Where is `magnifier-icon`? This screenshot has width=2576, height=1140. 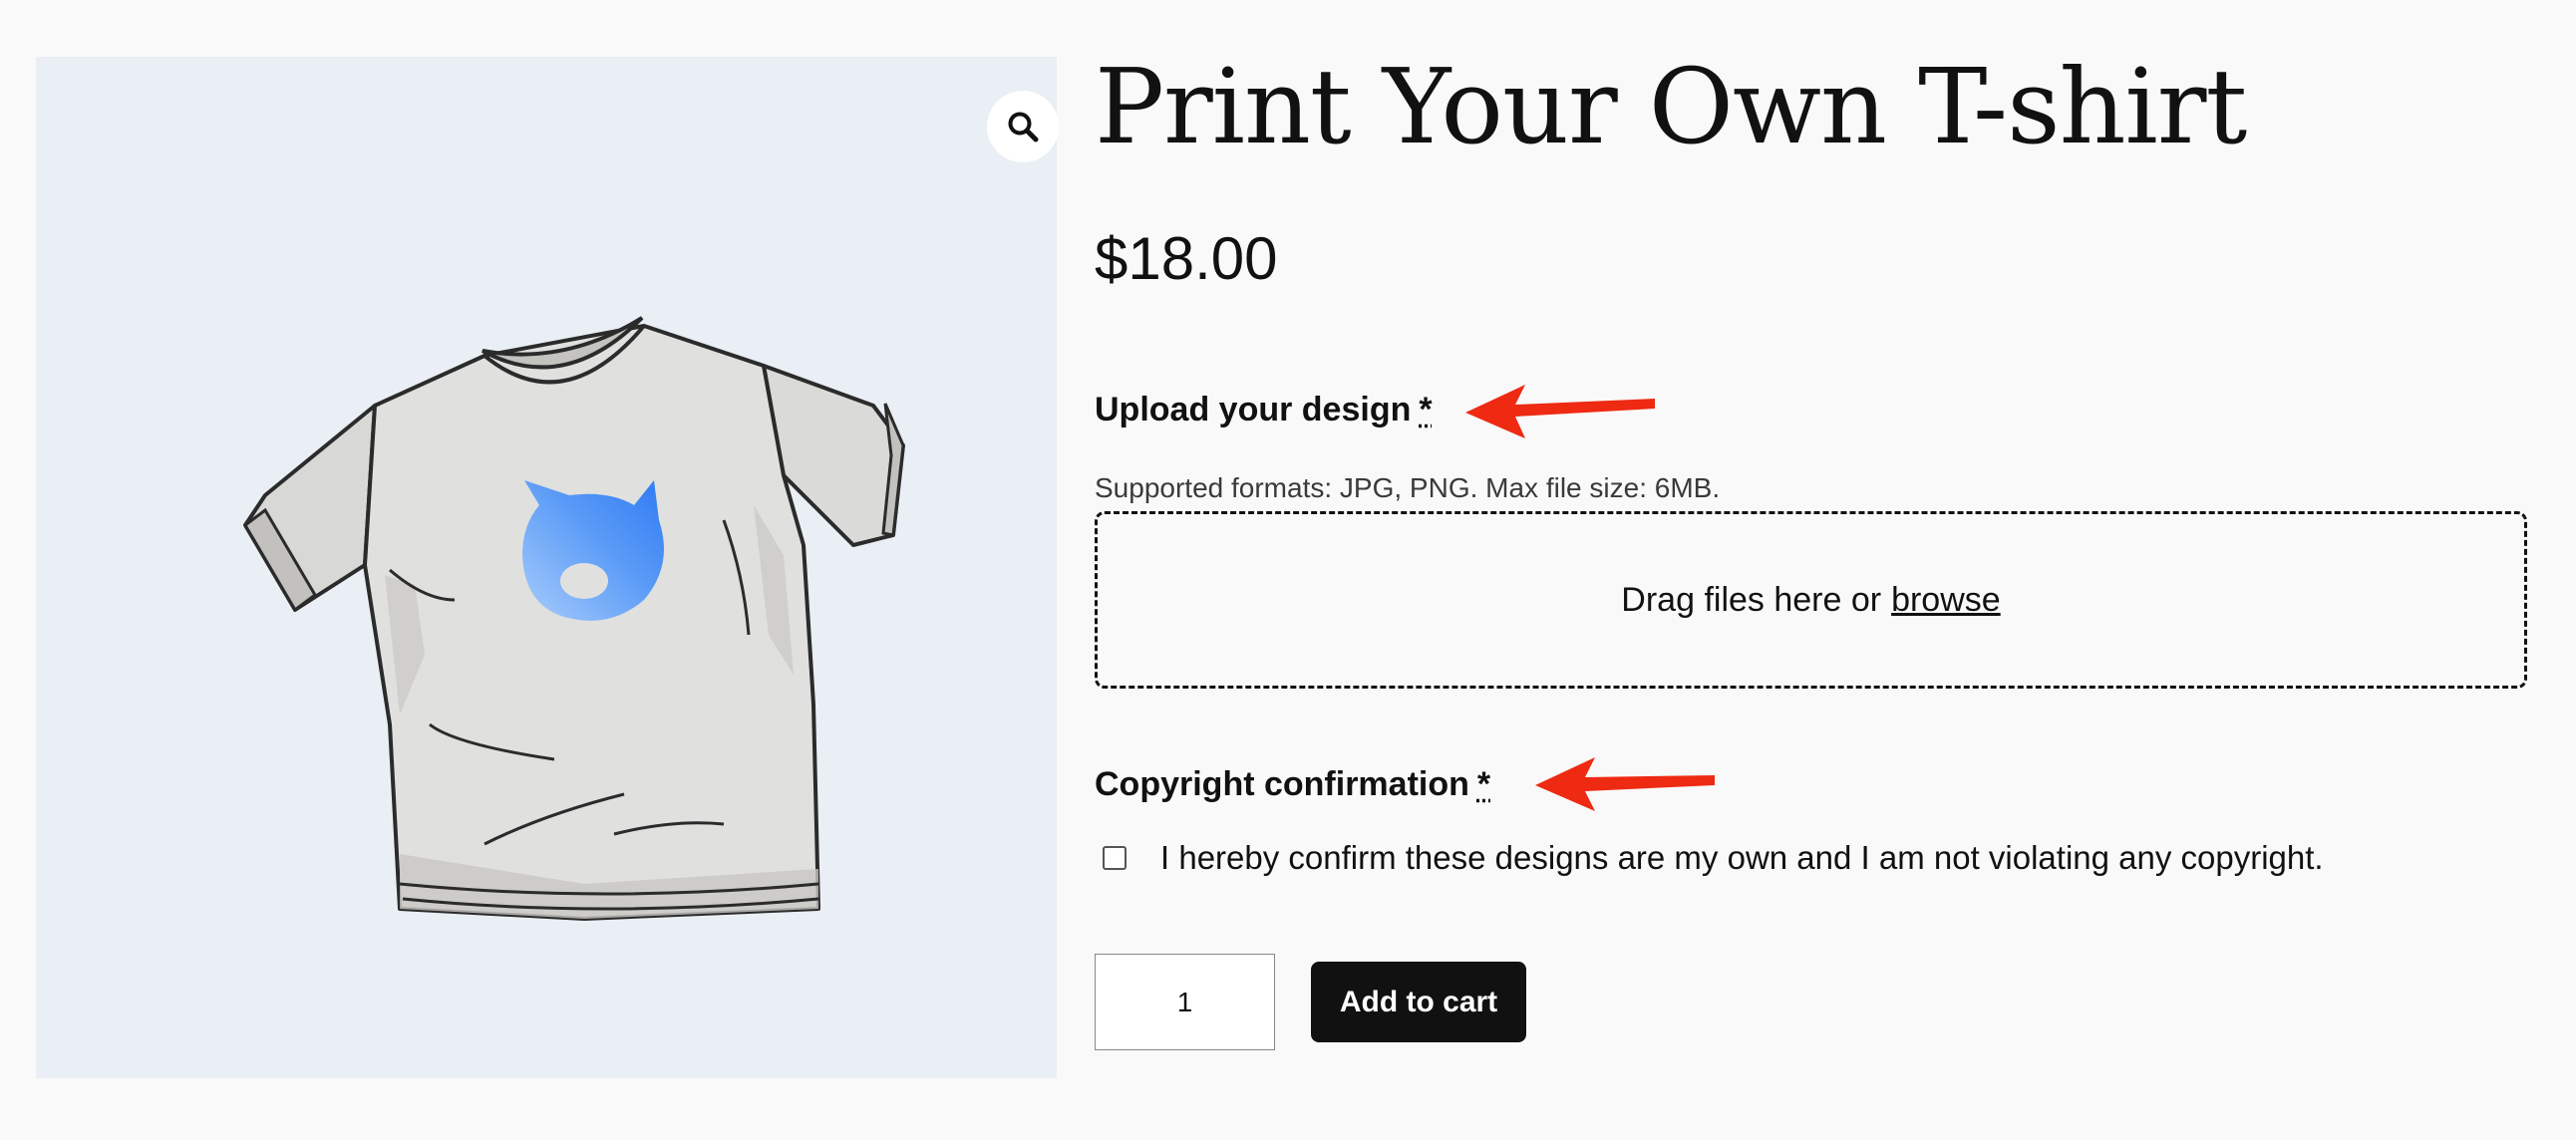
magnifier-icon is located at coordinates (1023, 127).